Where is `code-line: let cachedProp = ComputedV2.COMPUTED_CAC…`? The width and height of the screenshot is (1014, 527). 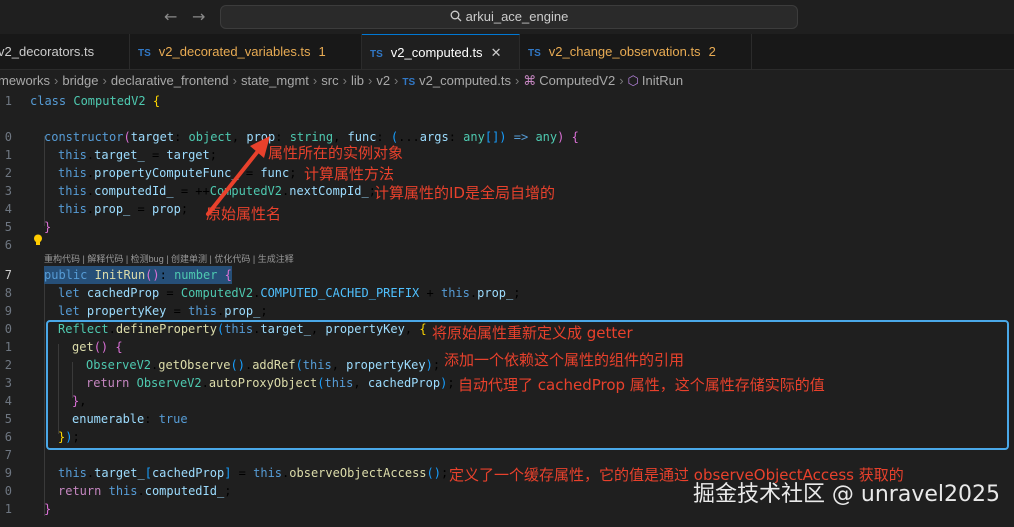 code-line: let cachedProp = ComputedV2.COMPUTED_CAC… is located at coordinates (289, 293).